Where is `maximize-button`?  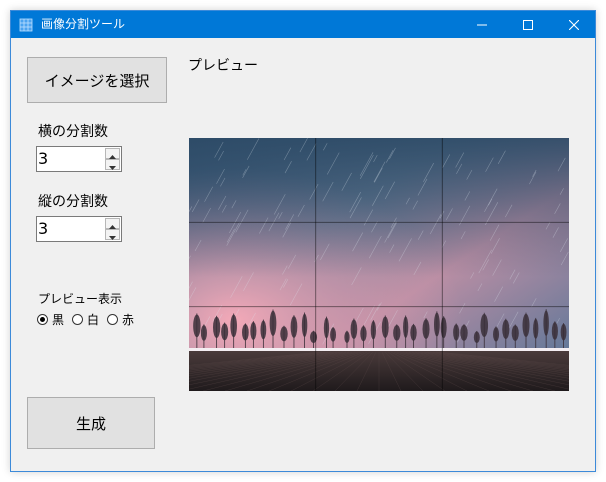
maximize-button is located at coordinates (528, 24).